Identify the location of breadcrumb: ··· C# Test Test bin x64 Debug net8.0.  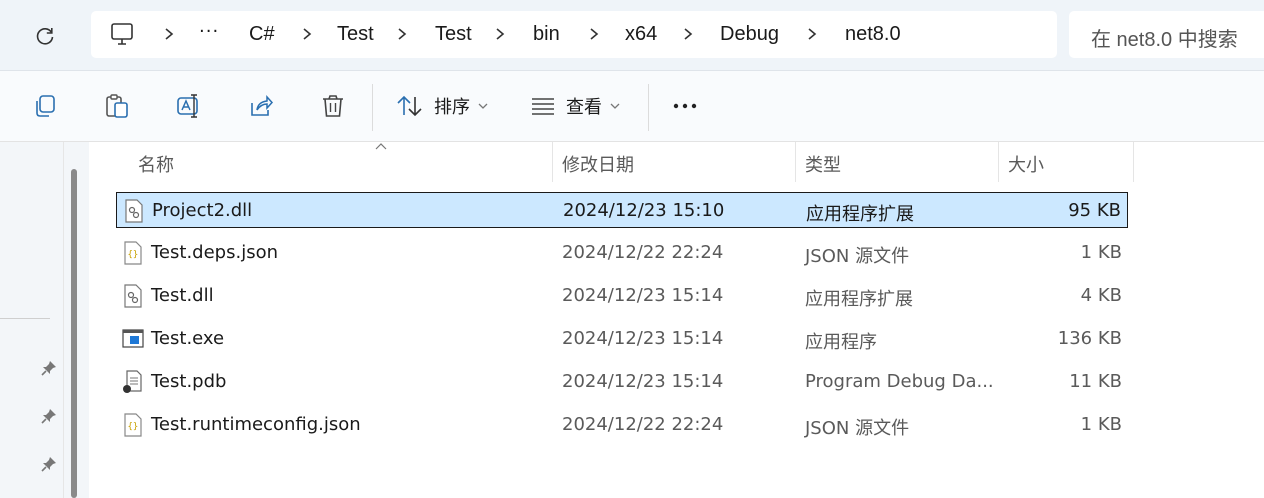
(574, 34).